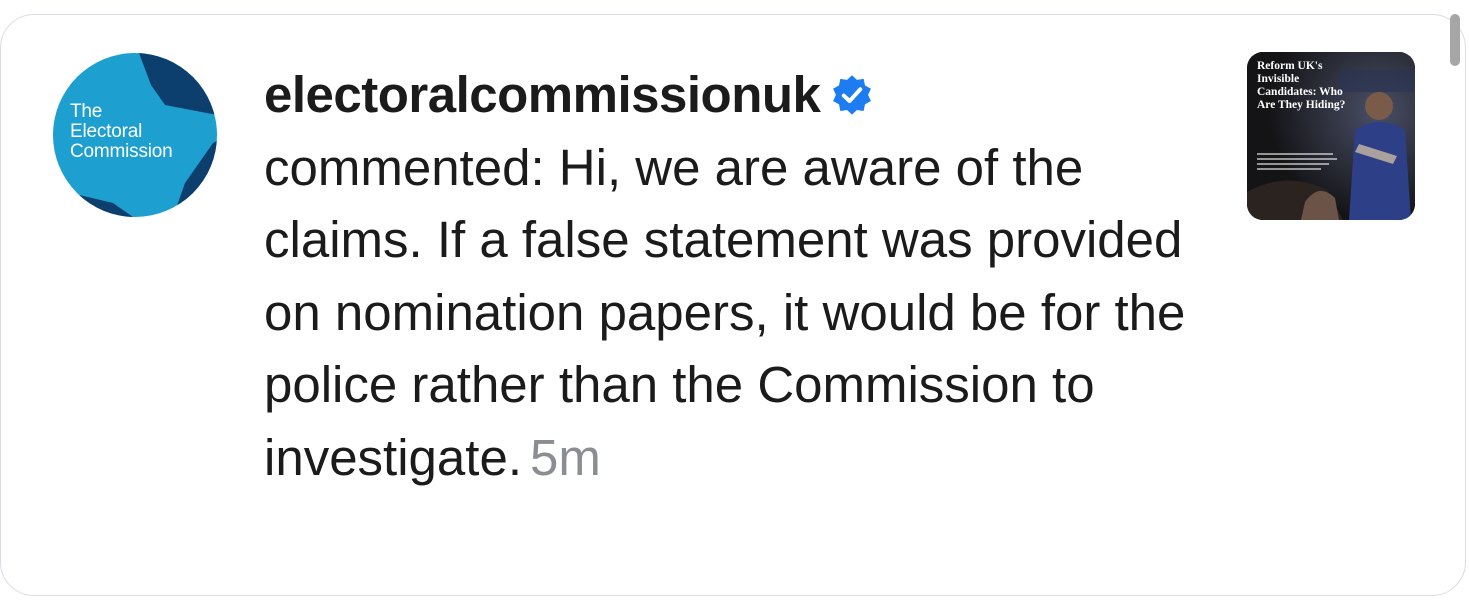 The image size is (1469, 600). I want to click on username-row: electoralcommissionuk, so click(729, 95).